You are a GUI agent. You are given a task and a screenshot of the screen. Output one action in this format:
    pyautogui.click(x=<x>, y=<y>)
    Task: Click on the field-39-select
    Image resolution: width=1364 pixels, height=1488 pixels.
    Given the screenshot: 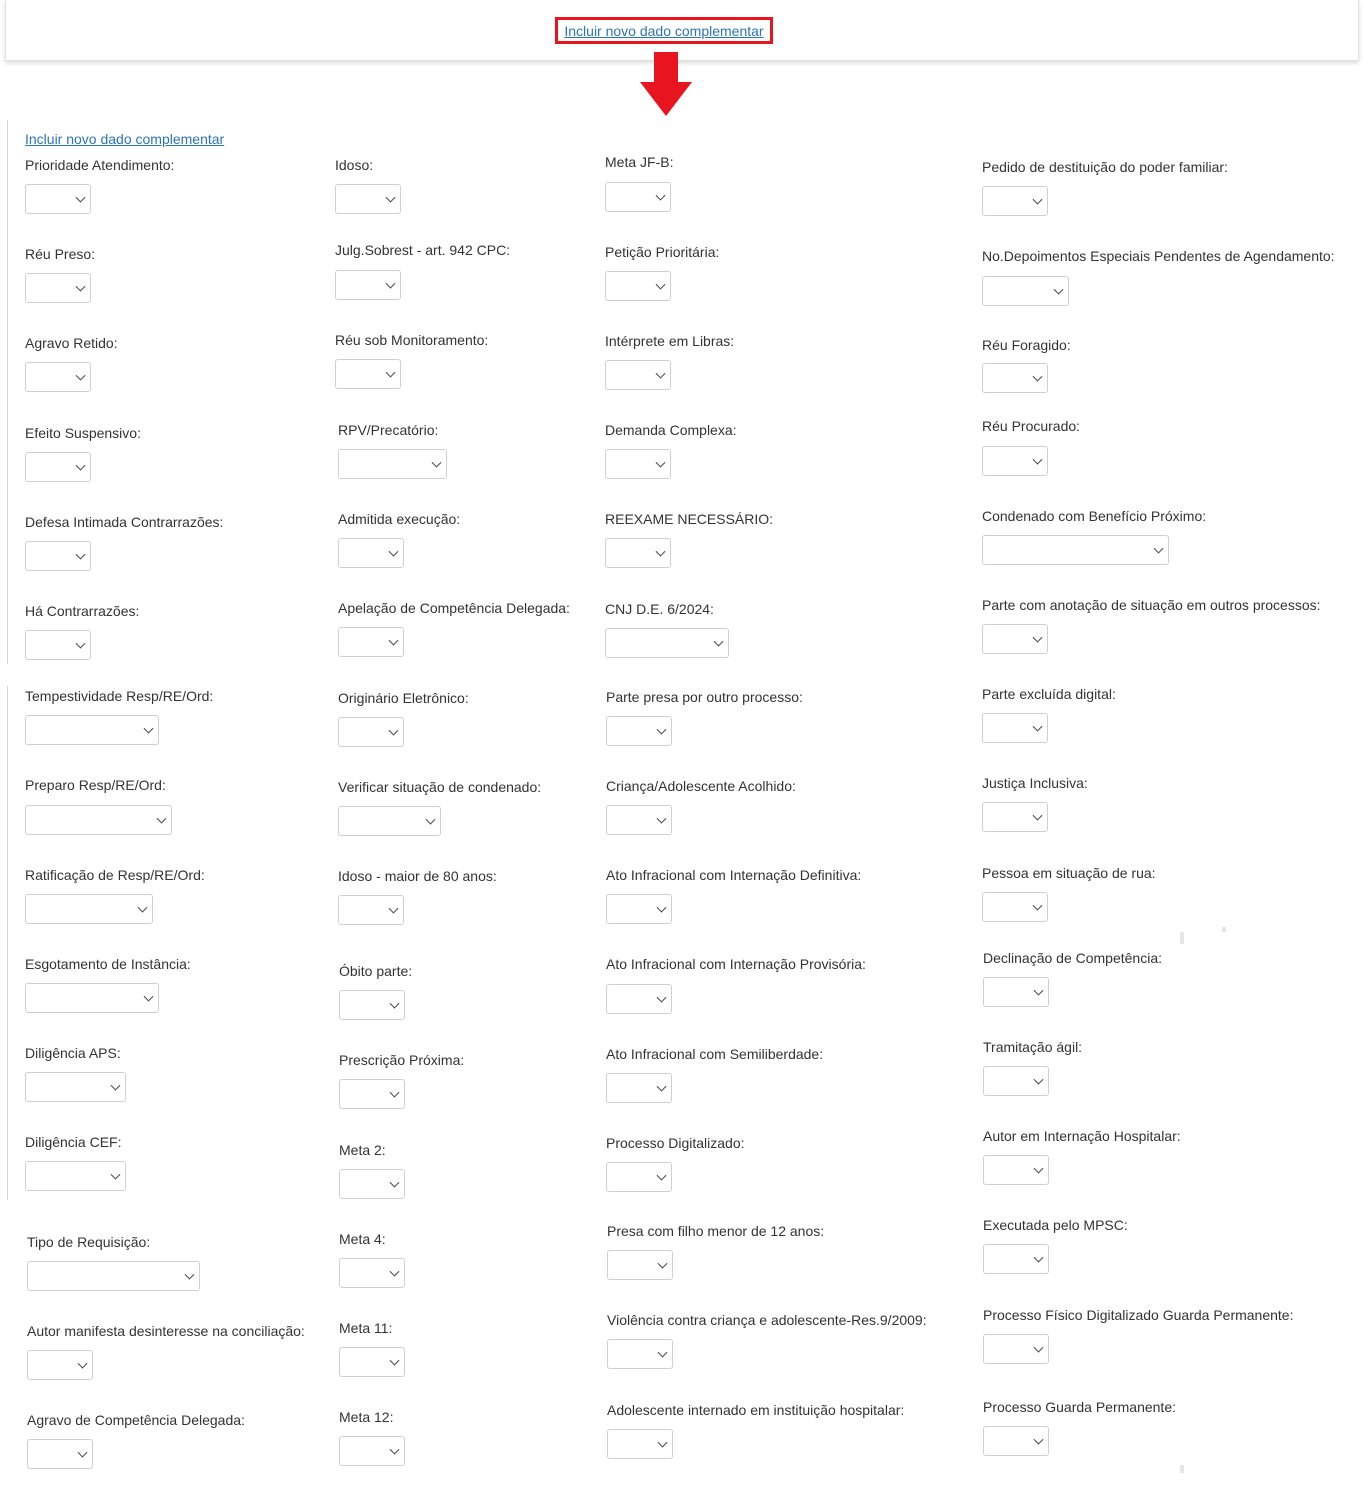 What is the action you would take?
    pyautogui.click(x=639, y=999)
    